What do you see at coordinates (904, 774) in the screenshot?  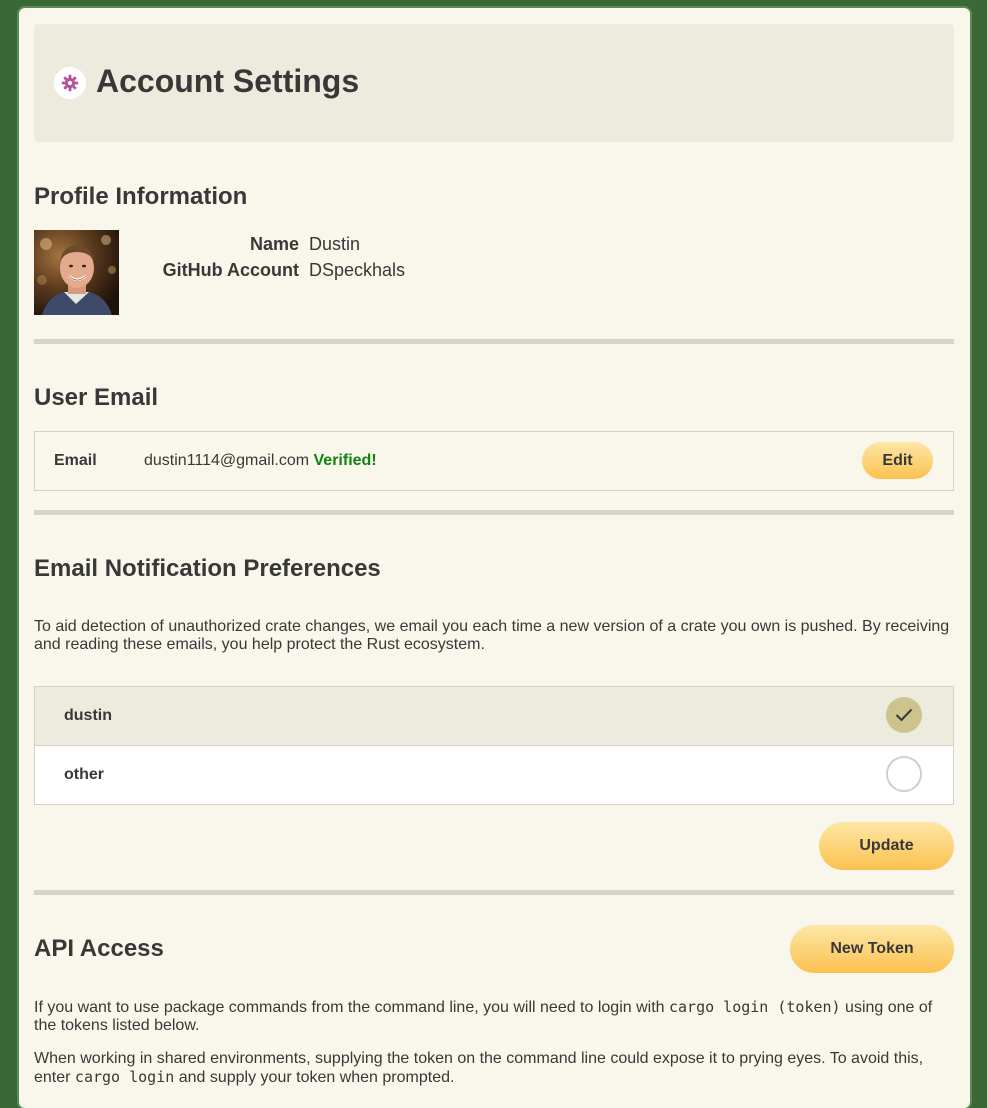 I see `checkbox-unchecked` at bounding box center [904, 774].